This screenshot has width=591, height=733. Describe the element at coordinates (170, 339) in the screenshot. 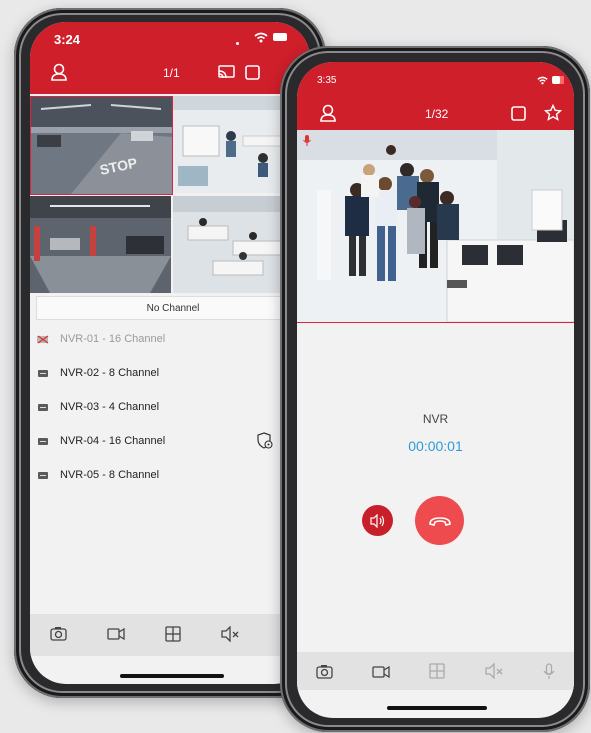

I see `list-item-device-1: NVR-01 - 16 Channel` at that location.